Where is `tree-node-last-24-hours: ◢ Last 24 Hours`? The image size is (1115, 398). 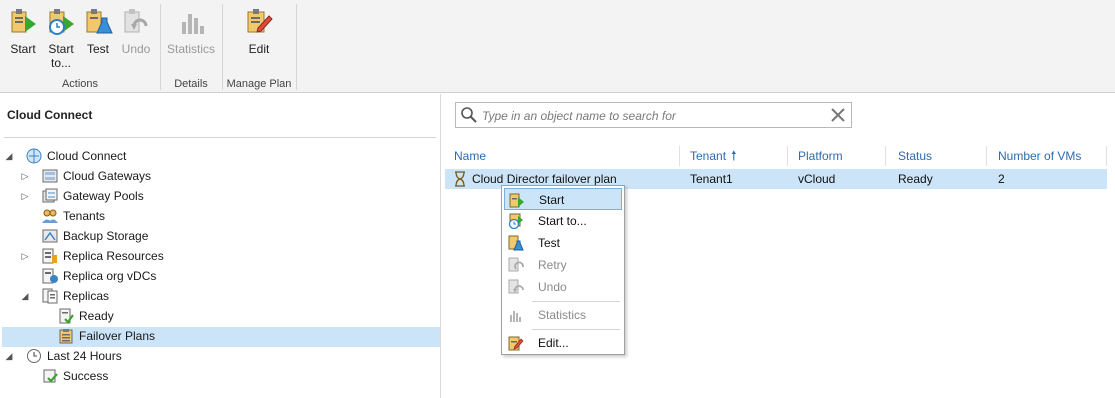
tree-node-last-24-hours: ◢ Last 24 Hours is located at coordinates (220, 356).